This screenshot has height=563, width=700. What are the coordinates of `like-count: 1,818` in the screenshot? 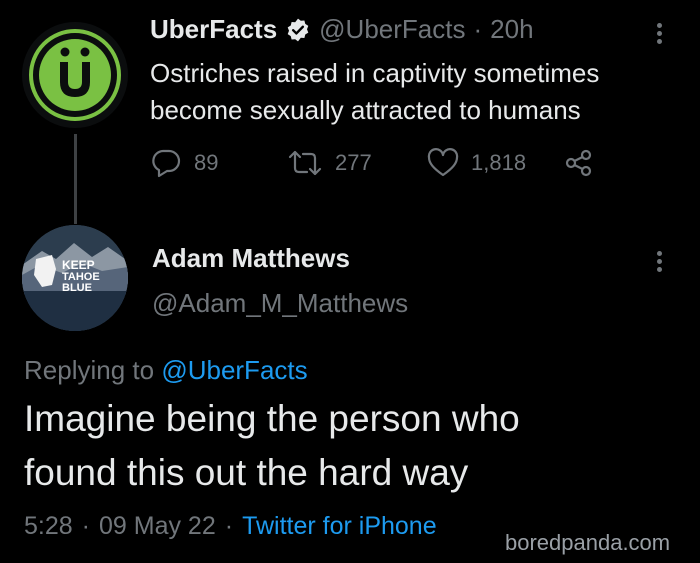 It's located at (499, 162).